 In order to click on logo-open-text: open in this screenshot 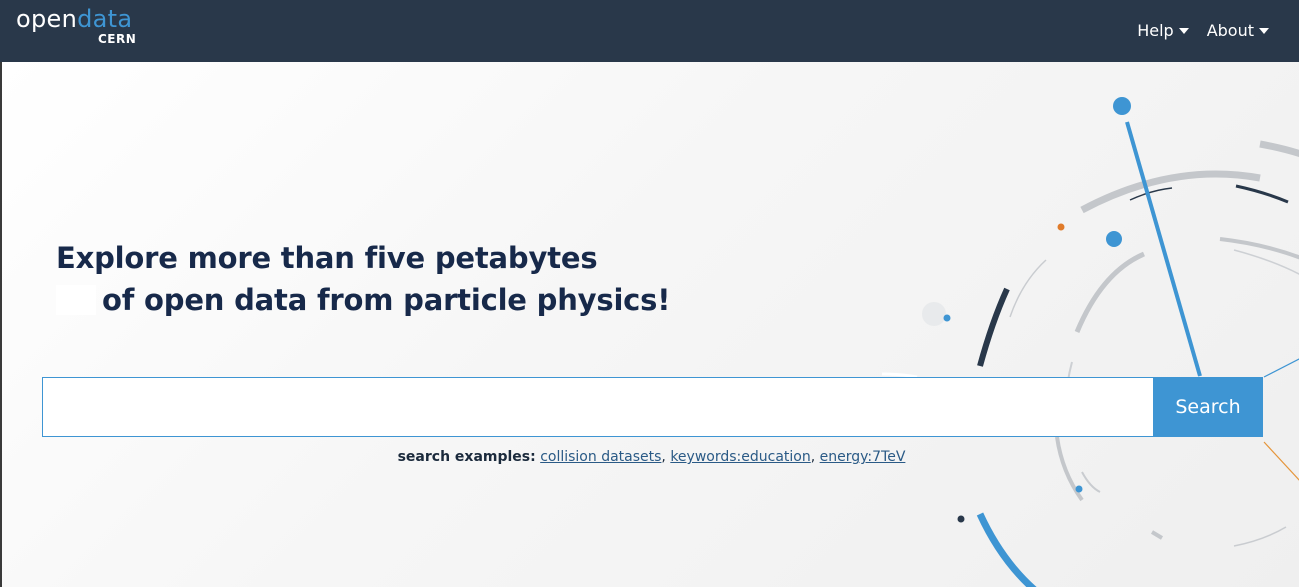, I will do `click(47, 19)`.